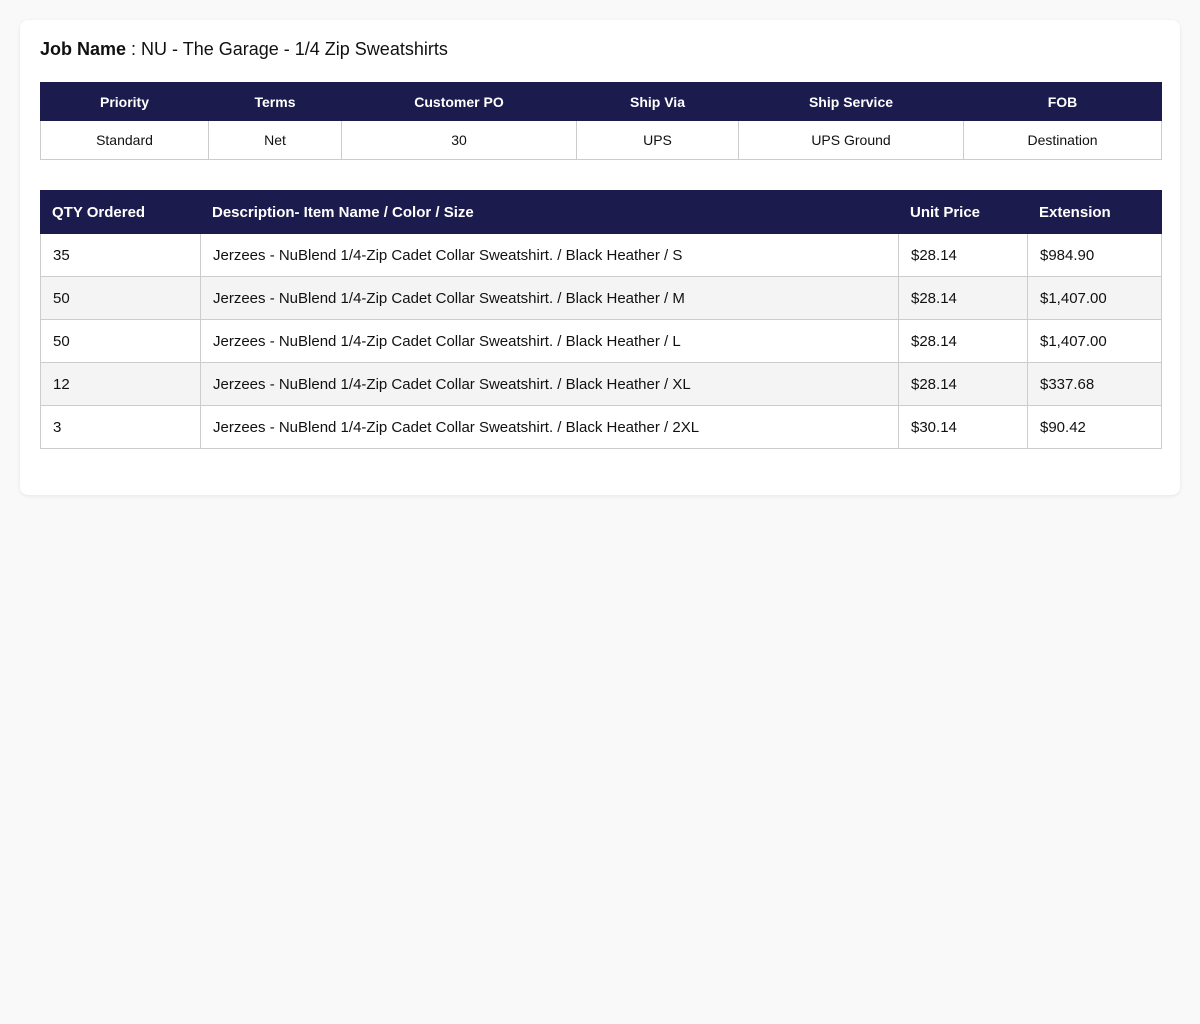  Describe the element at coordinates (1094, 255) in the screenshot. I see `extension-cell: $984.90` at that location.